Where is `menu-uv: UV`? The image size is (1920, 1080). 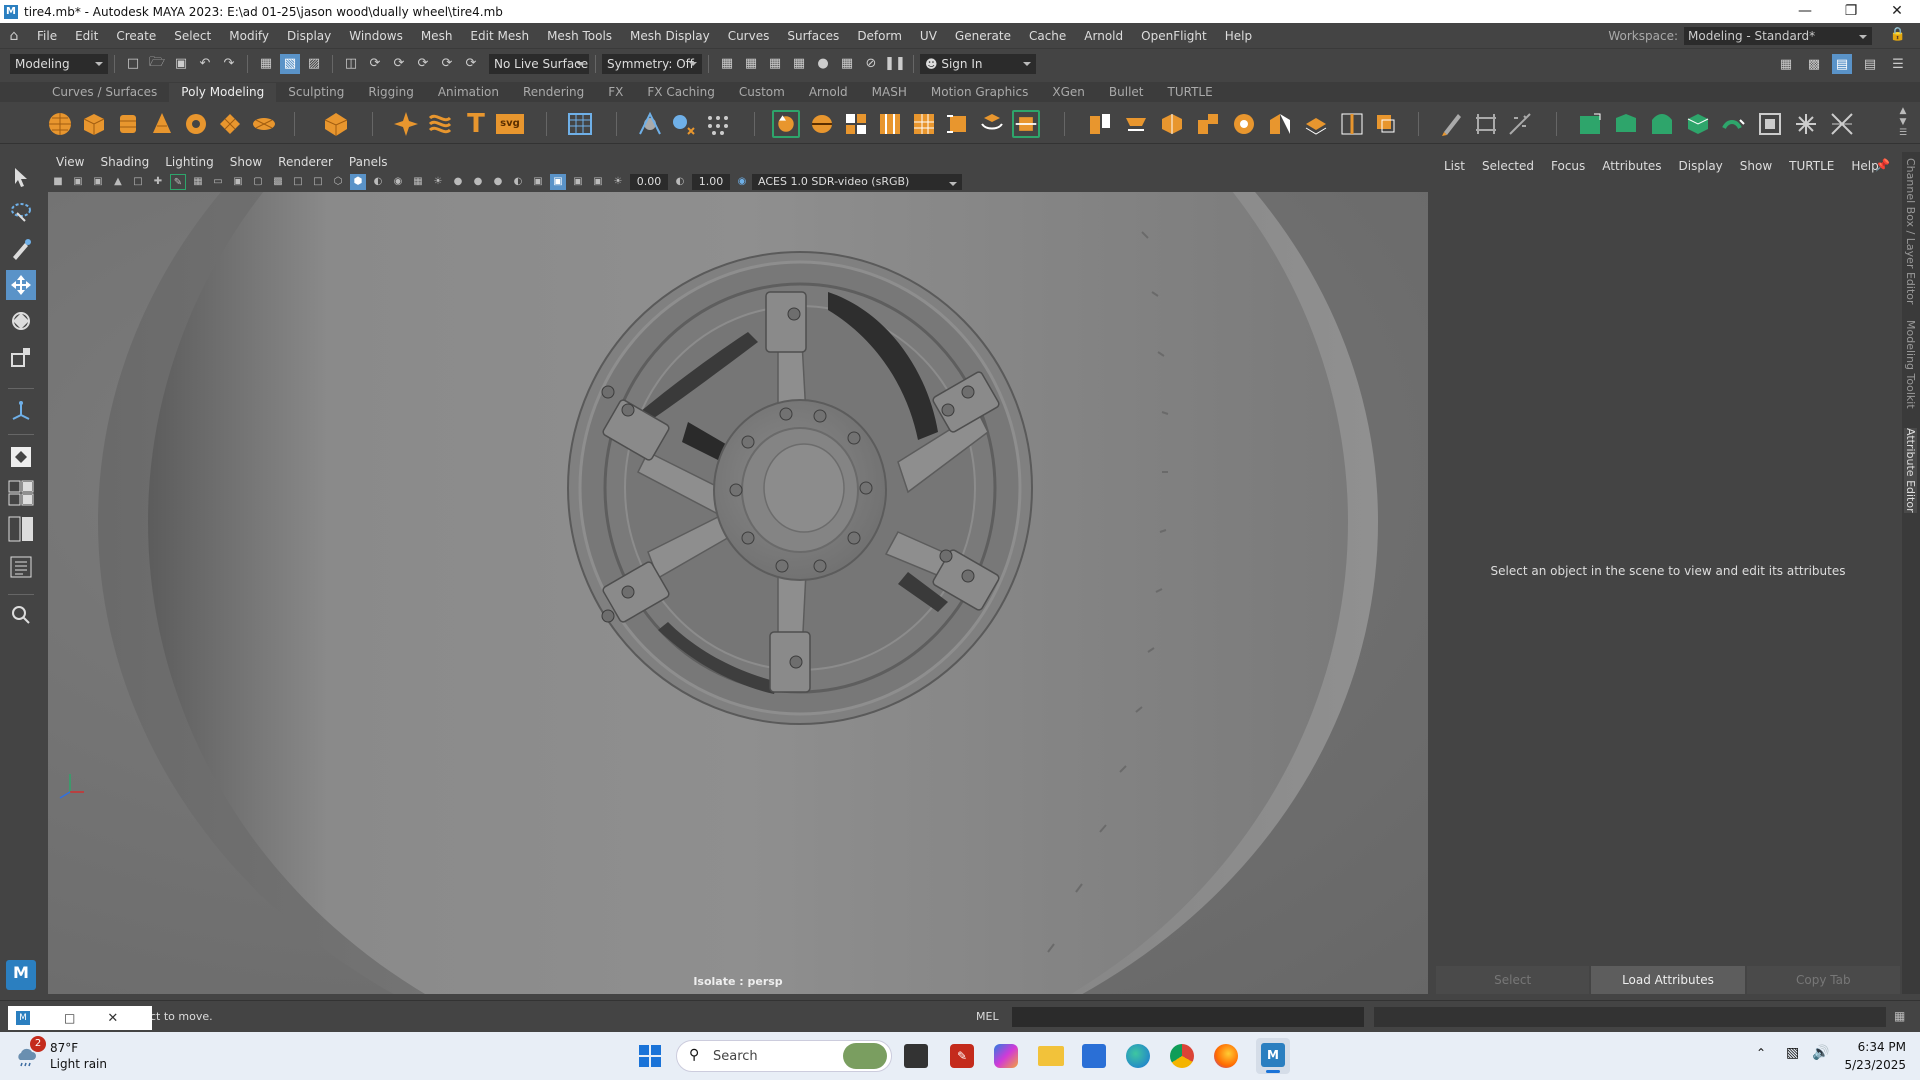 menu-uv: UV is located at coordinates (928, 36).